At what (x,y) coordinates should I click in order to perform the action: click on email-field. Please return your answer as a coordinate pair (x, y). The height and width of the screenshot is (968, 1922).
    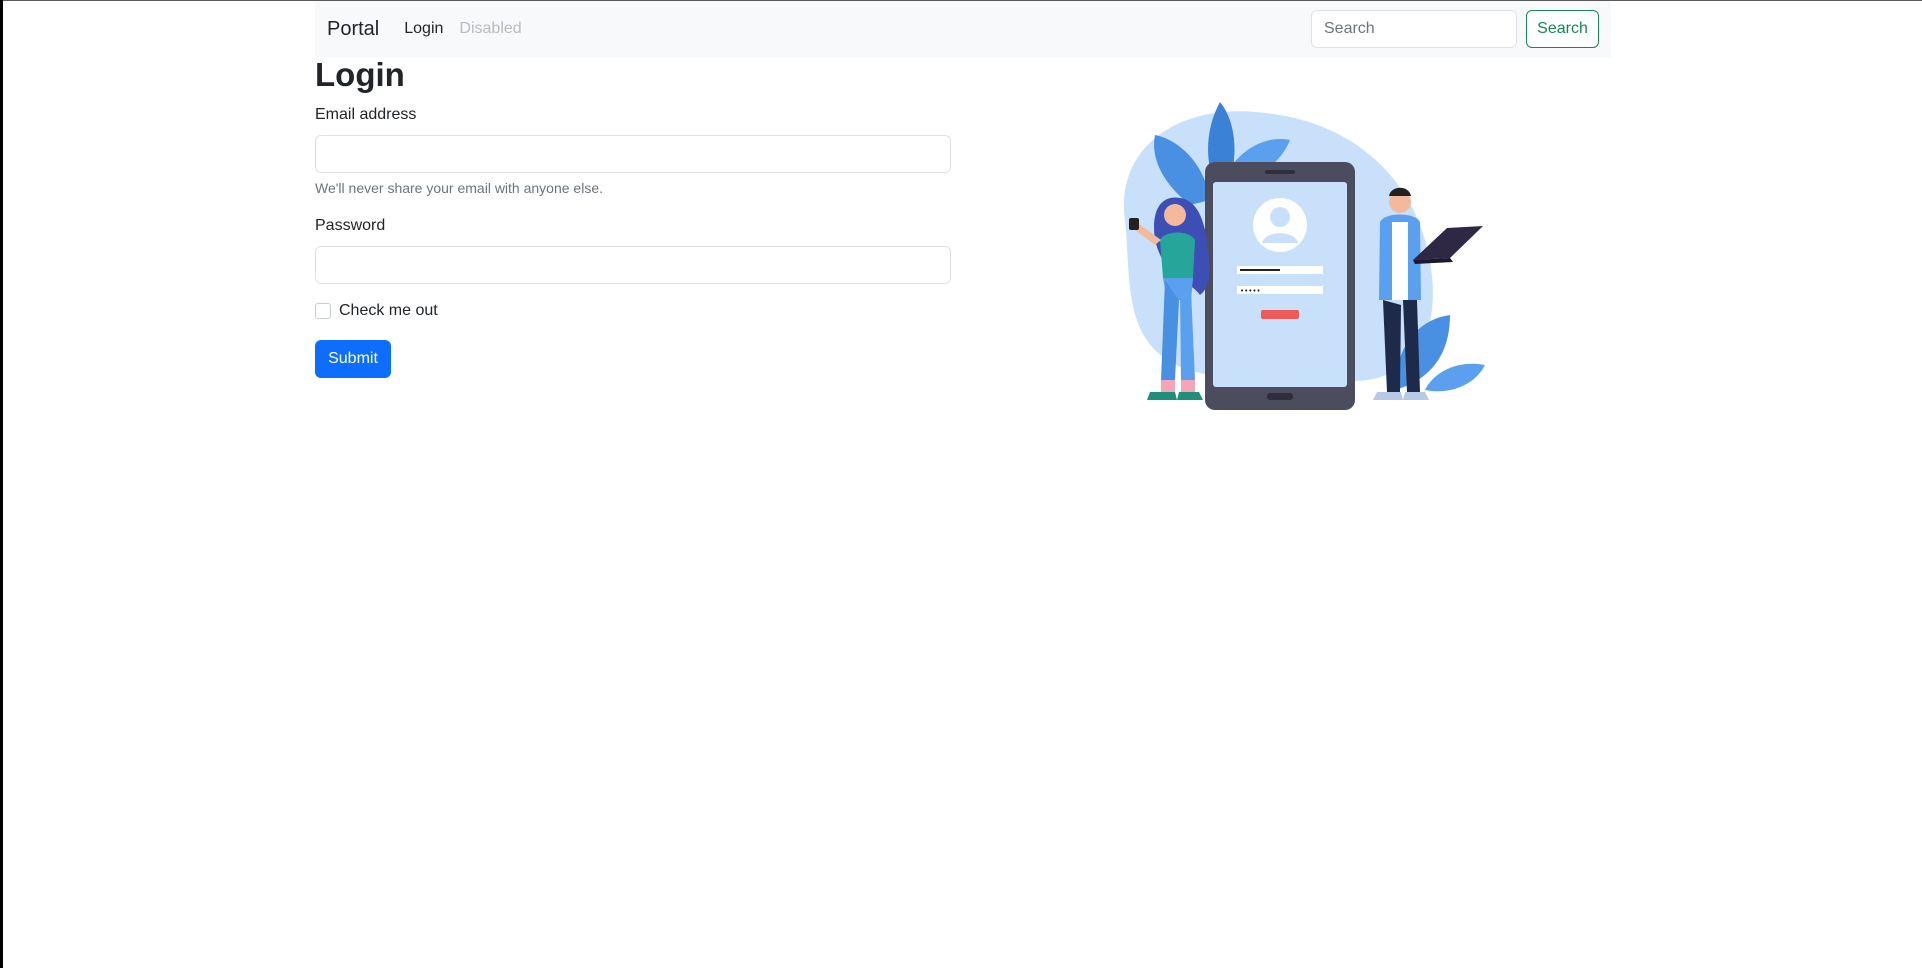
    Looking at the image, I should click on (633, 154).